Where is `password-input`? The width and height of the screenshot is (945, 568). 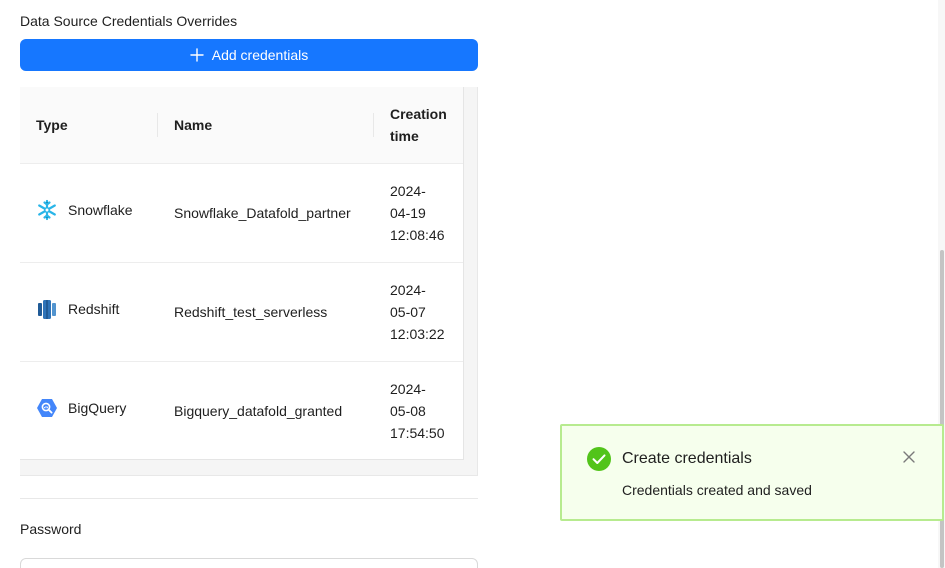 password-input is located at coordinates (249, 563).